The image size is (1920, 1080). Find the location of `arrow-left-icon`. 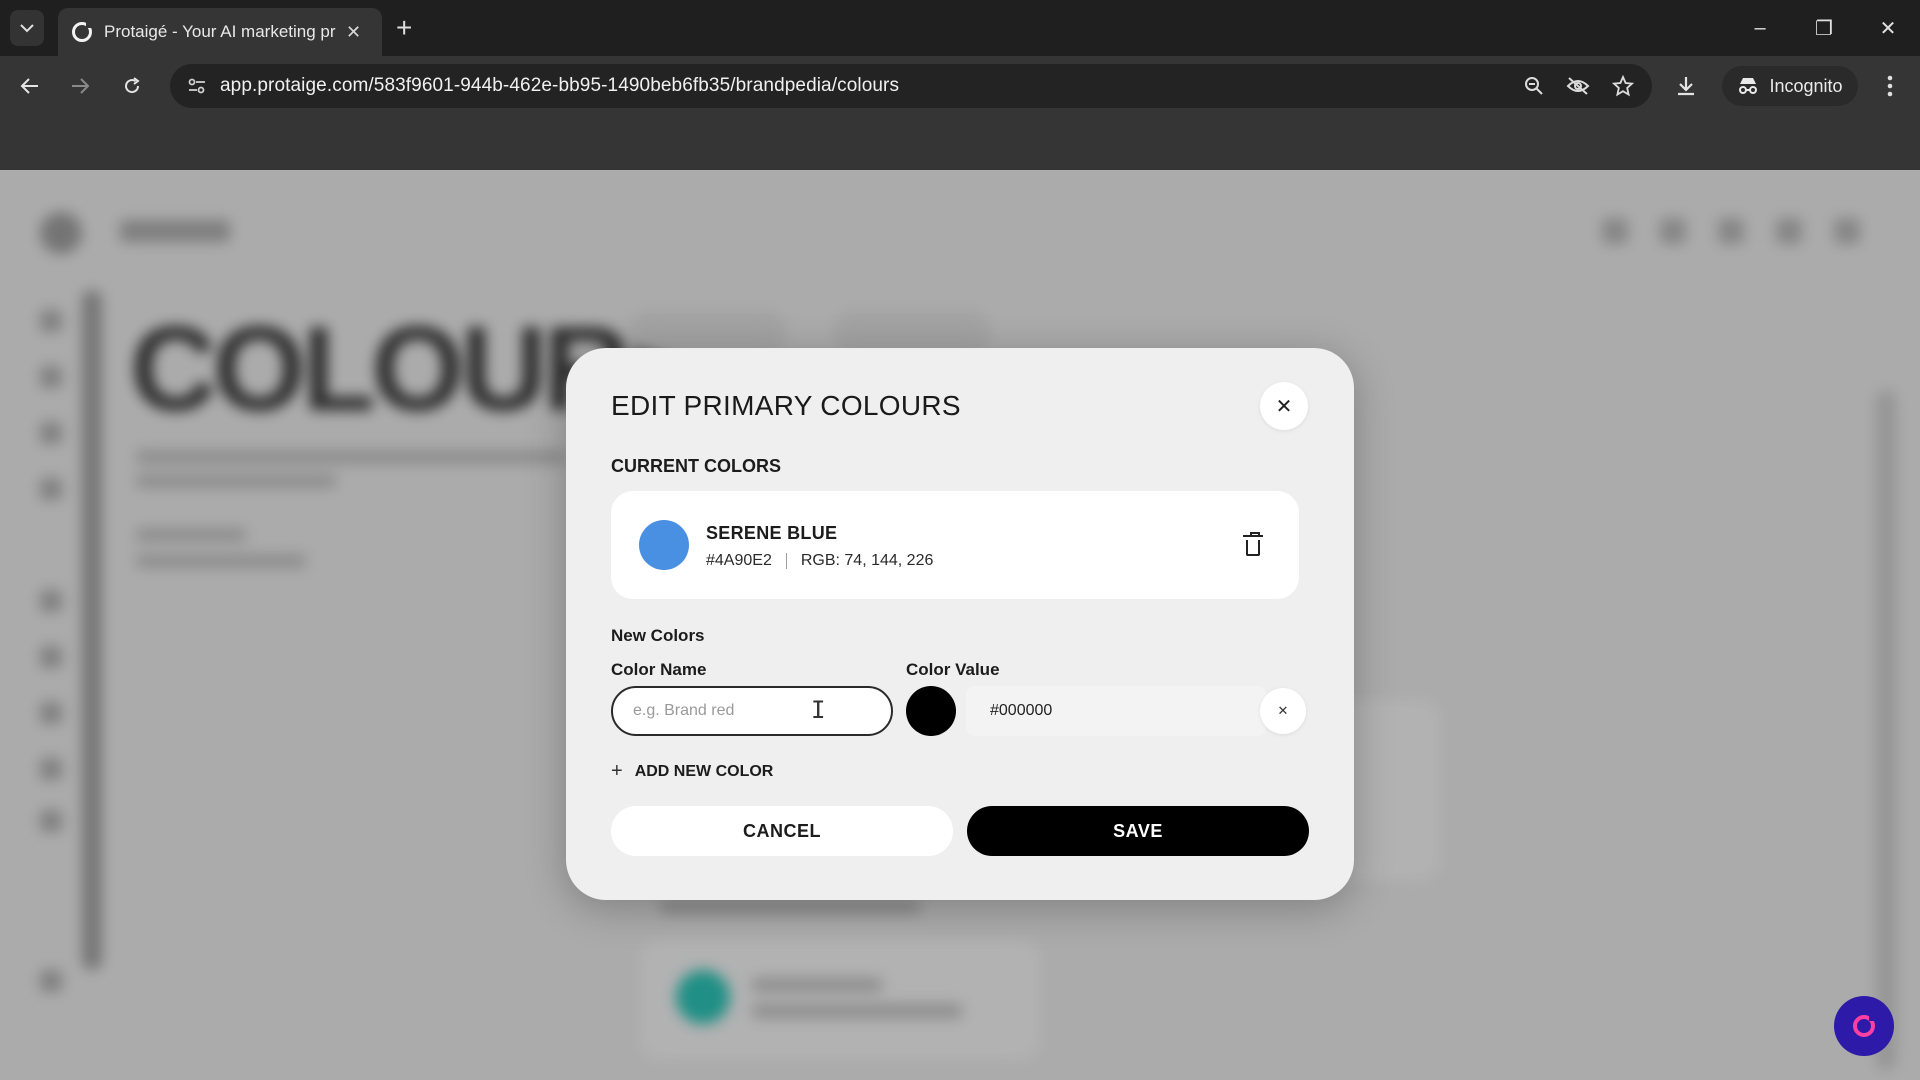

arrow-left-icon is located at coordinates (29, 86).